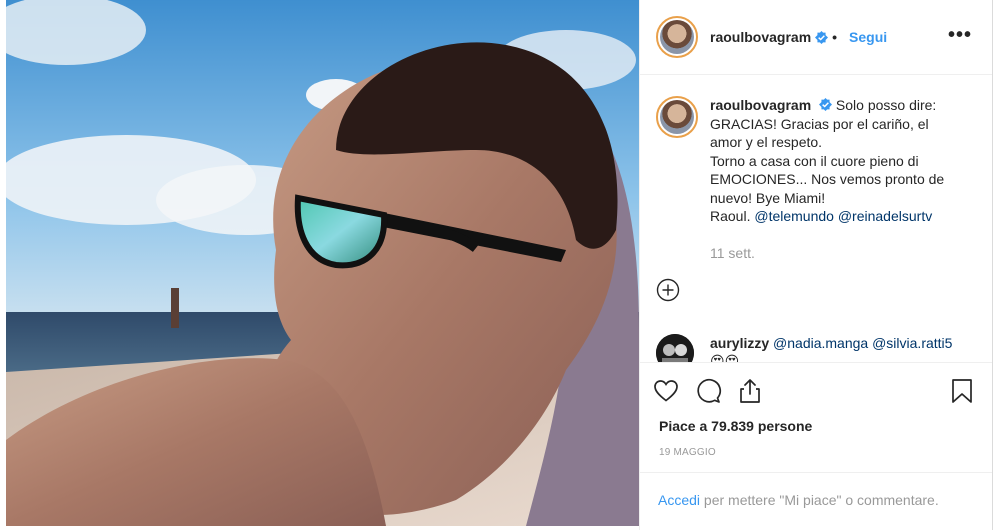 This screenshot has height=530, width=996. I want to click on comment-item: aurylizzy @nadia.manga @silvia.ratti5 😍😍, so click(821, 348).